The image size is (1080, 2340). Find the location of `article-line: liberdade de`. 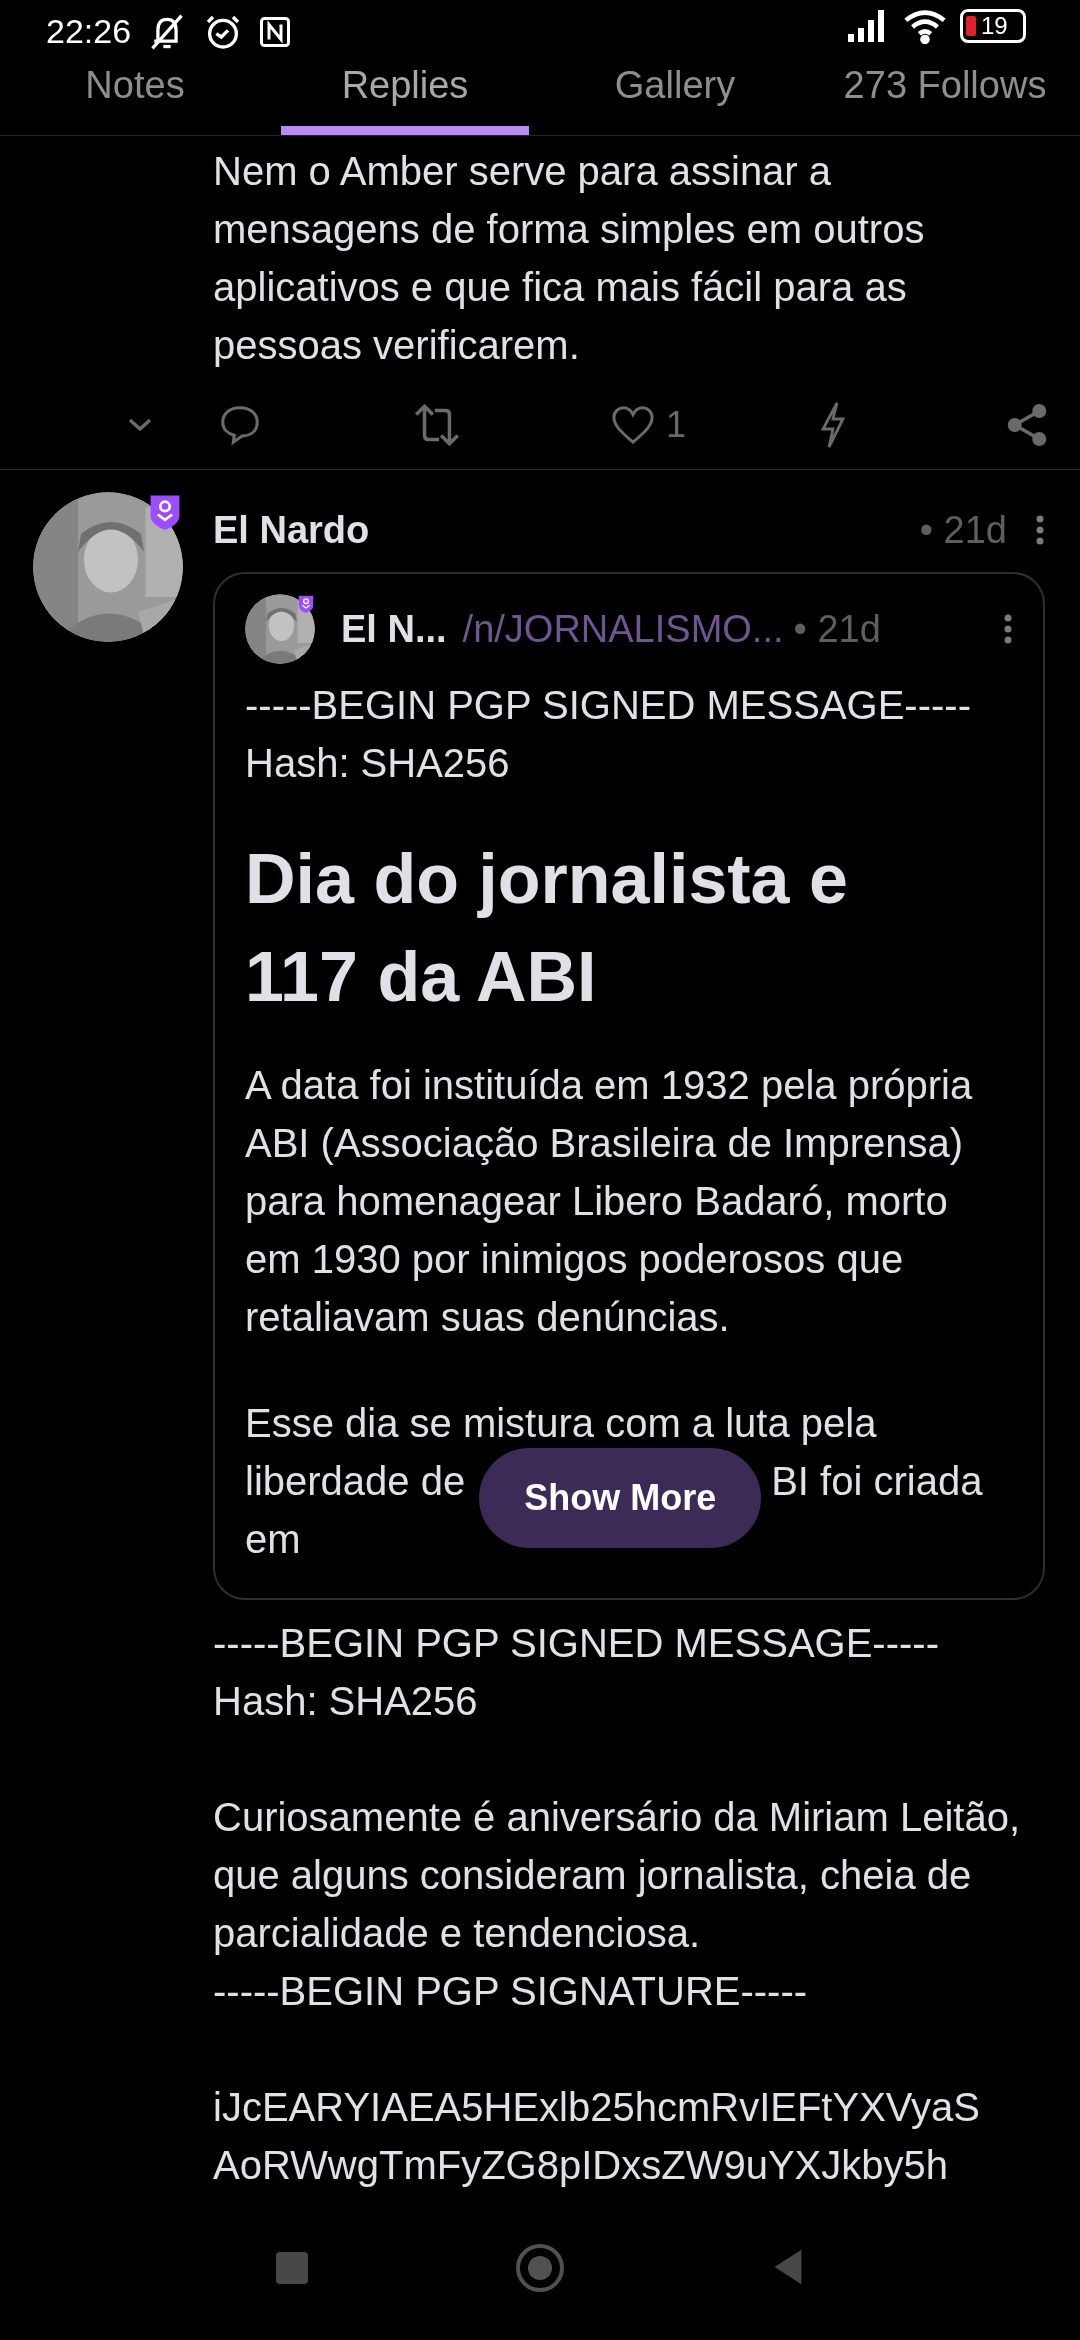

article-line: liberdade de is located at coordinates (355, 1481).